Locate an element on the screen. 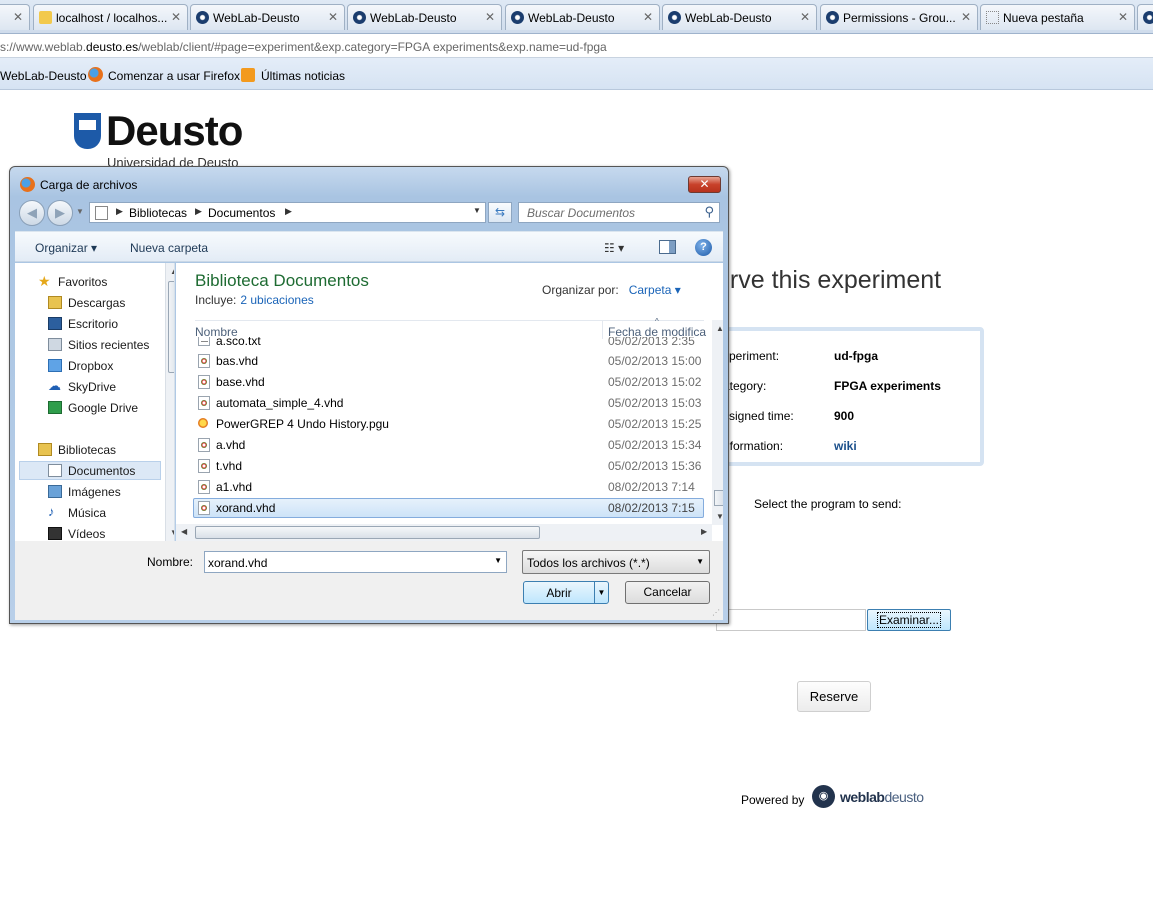 The height and width of the screenshot is (905, 1153). new-folder-button: Nueva carpeta is located at coordinates (169, 248).